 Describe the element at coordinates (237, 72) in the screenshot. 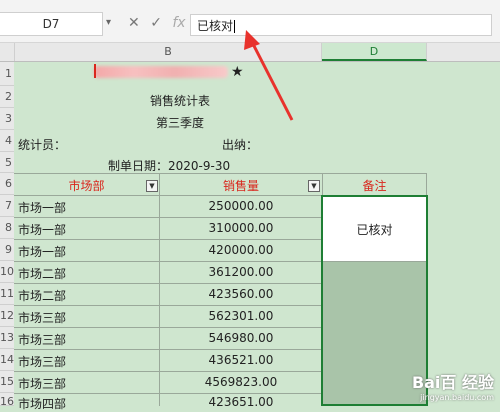

I see `star-icon: ★` at that location.